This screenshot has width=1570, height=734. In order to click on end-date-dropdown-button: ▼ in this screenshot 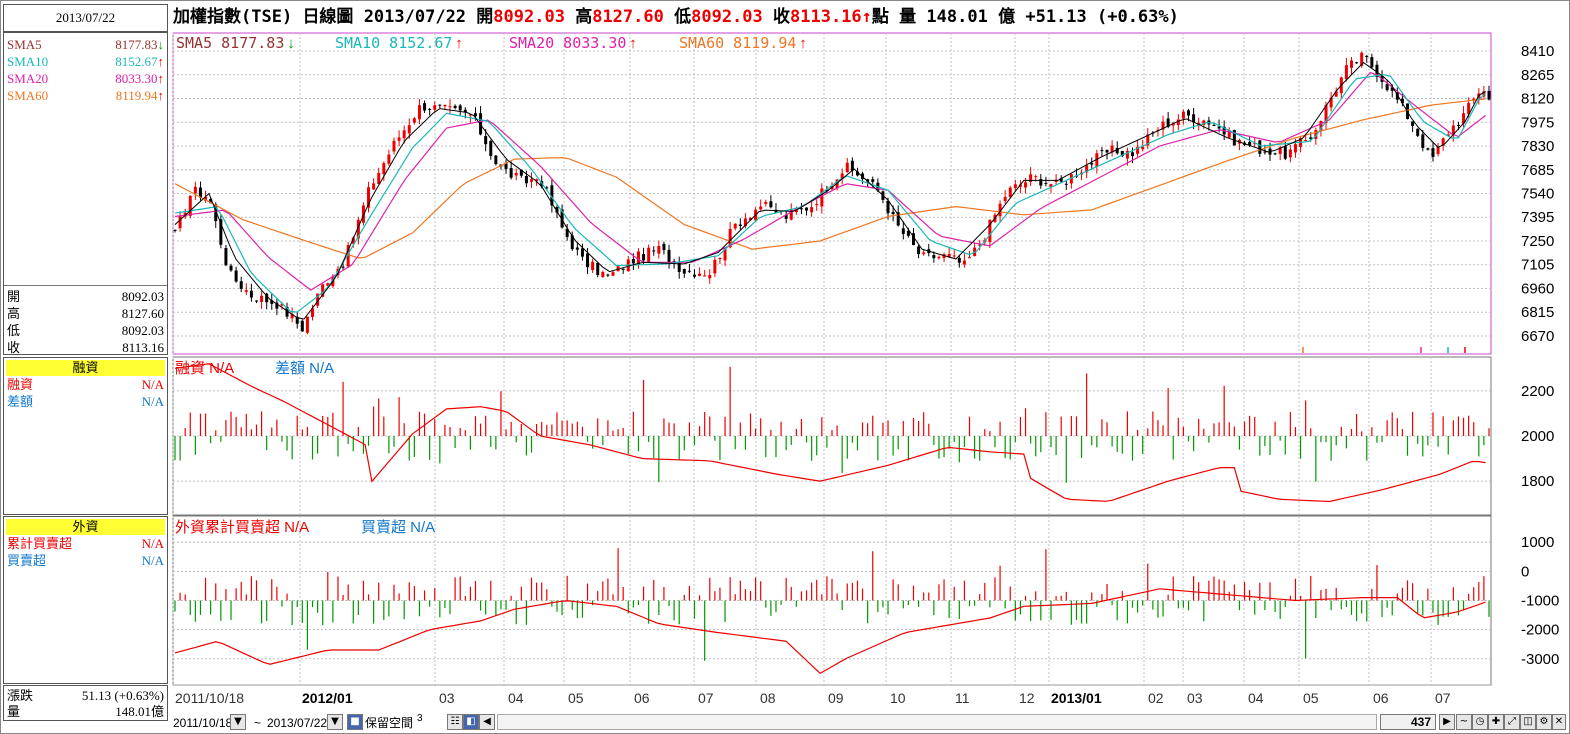, I will do `click(335, 722)`.